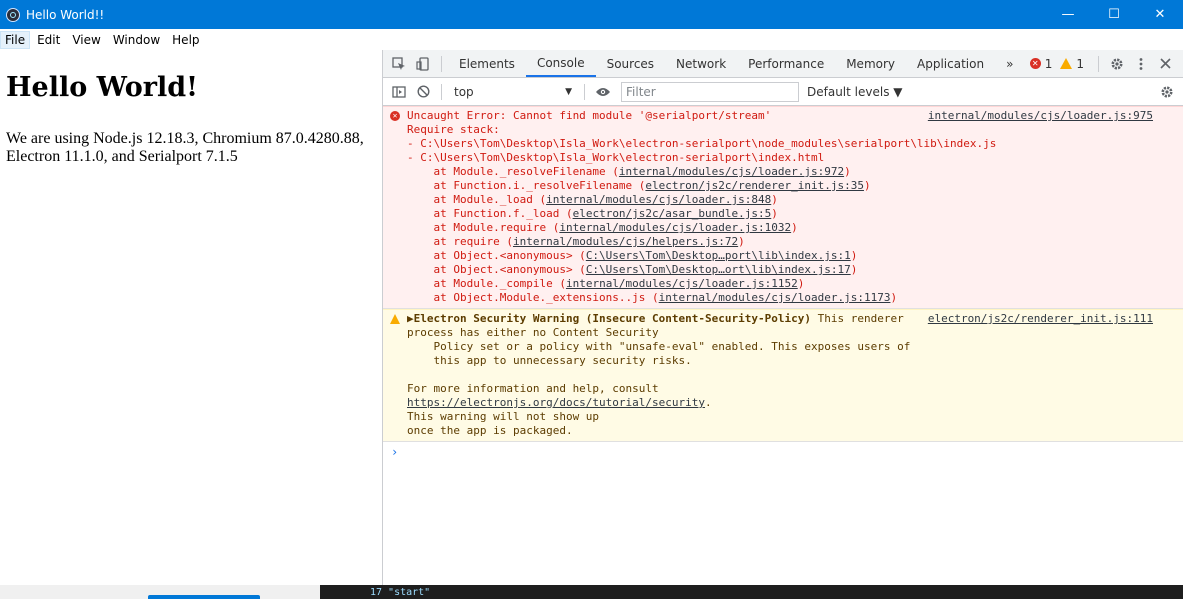 This screenshot has height=599, width=1183. I want to click on clear-console-icon, so click(423, 92).